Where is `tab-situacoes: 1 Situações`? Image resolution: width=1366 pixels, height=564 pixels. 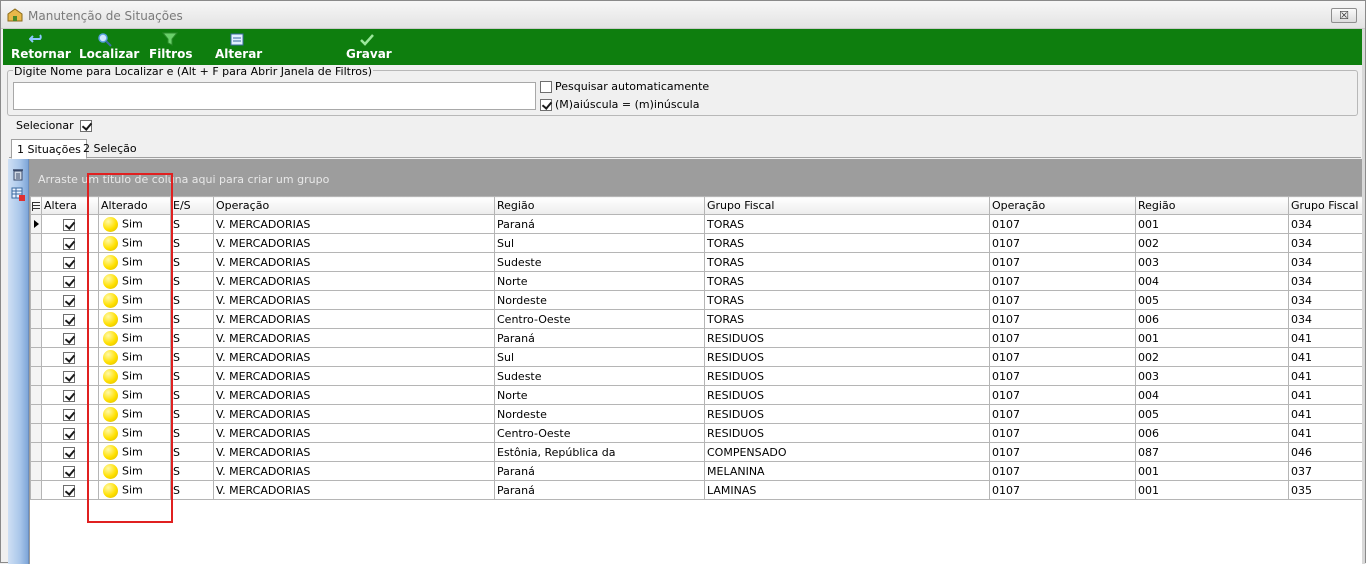
tab-situacoes: 1 Situações is located at coordinates (49, 149).